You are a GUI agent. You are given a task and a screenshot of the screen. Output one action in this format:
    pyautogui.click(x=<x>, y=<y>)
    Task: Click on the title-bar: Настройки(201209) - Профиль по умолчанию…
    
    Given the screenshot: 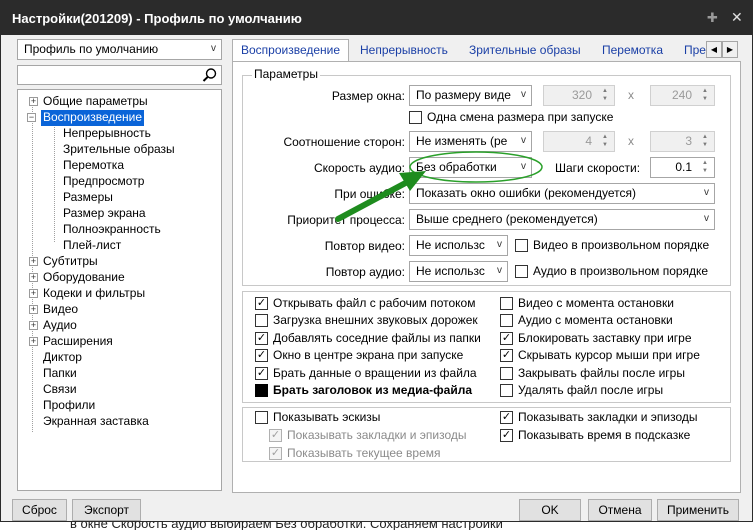 What is the action you would take?
    pyautogui.click(x=376, y=18)
    